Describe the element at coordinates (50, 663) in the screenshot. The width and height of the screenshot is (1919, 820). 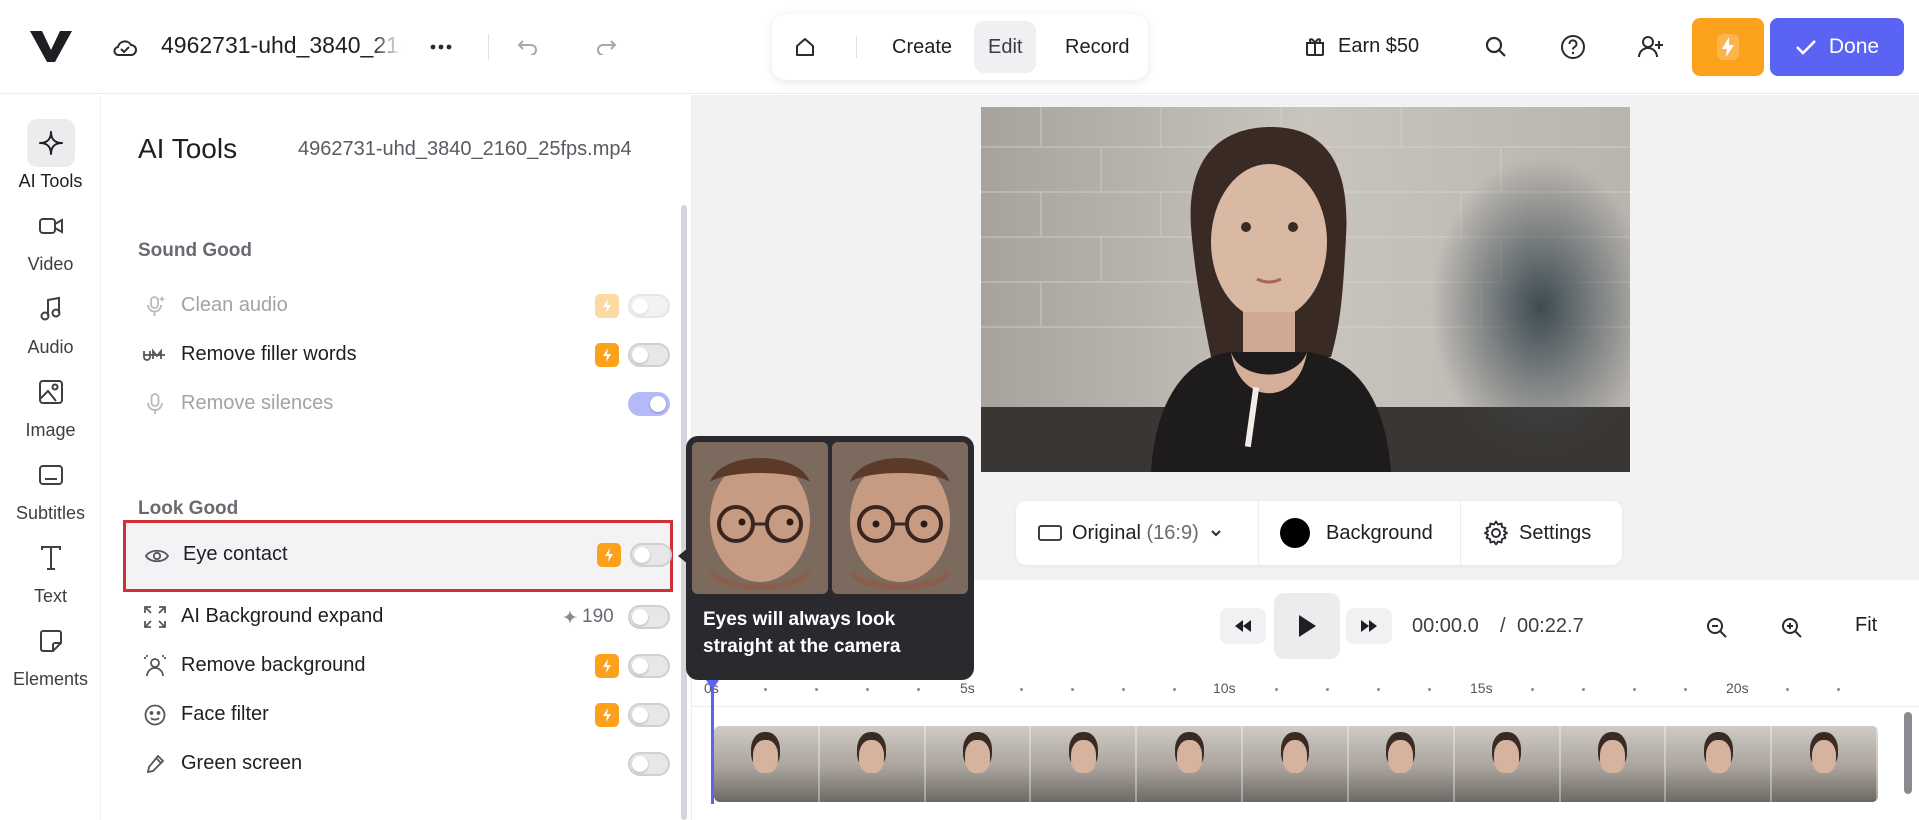
I see `rail-item-elements: Elements` at that location.